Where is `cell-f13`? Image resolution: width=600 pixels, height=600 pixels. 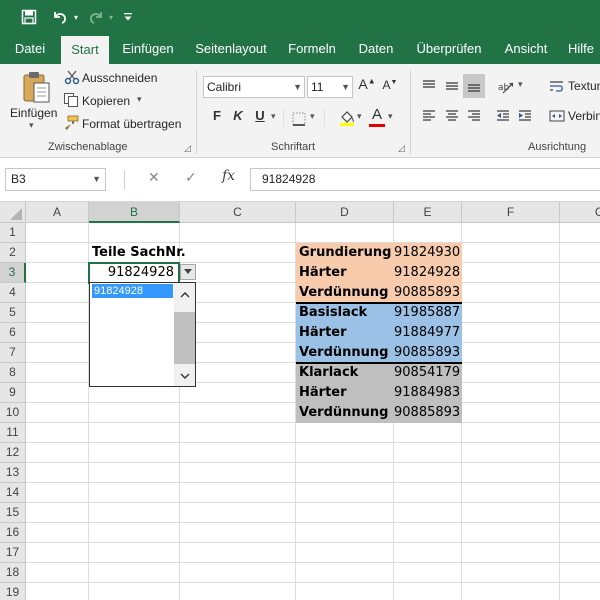 cell-f13 is located at coordinates (511, 473).